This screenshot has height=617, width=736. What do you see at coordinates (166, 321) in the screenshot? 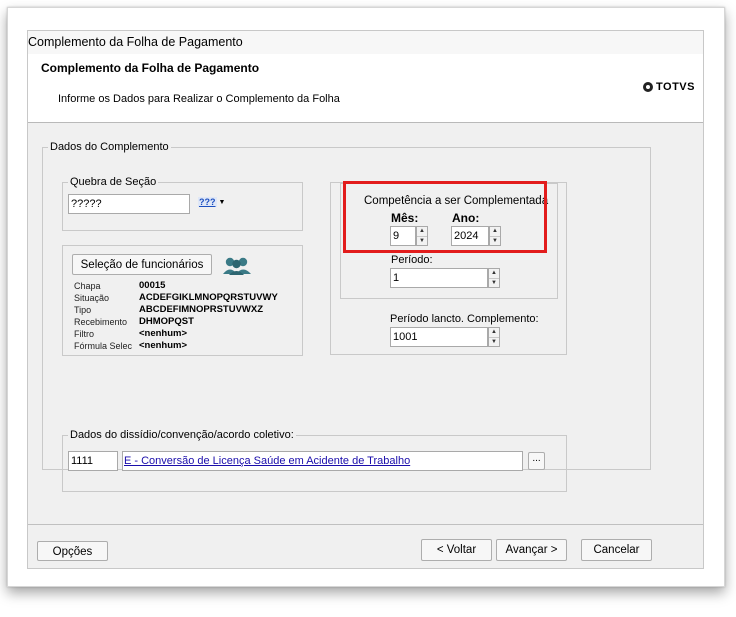
I see `recebimento-value: DHMOPQST` at bounding box center [166, 321].